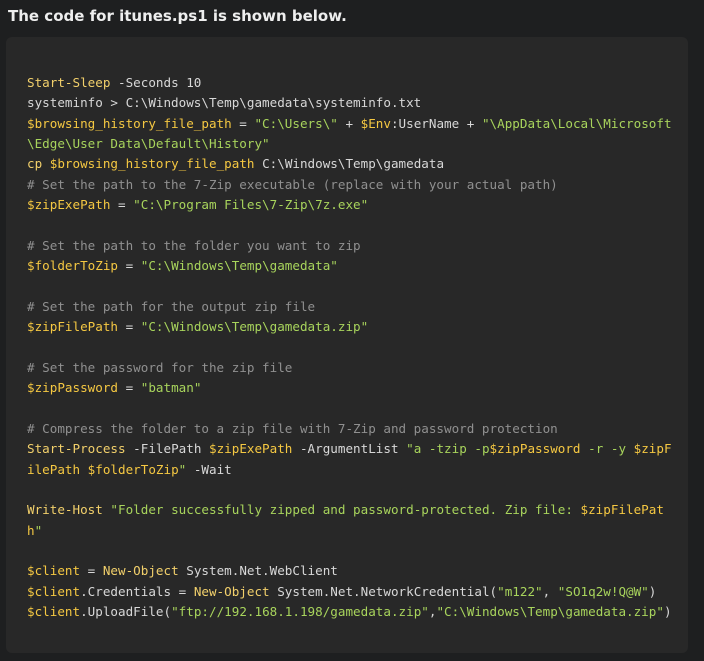 The width and height of the screenshot is (704, 661). Describe the element at coordinates (148, 144) in the screenshot. I see `code-token: \Edge\User Data\Default\History"` at that location.